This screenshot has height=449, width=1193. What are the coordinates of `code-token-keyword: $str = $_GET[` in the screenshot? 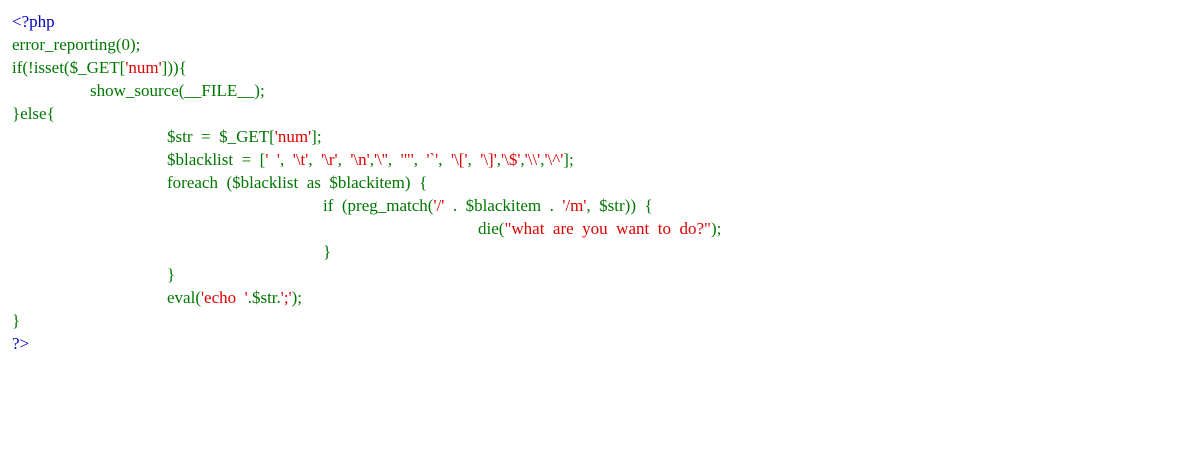 It's located at (221, 136).